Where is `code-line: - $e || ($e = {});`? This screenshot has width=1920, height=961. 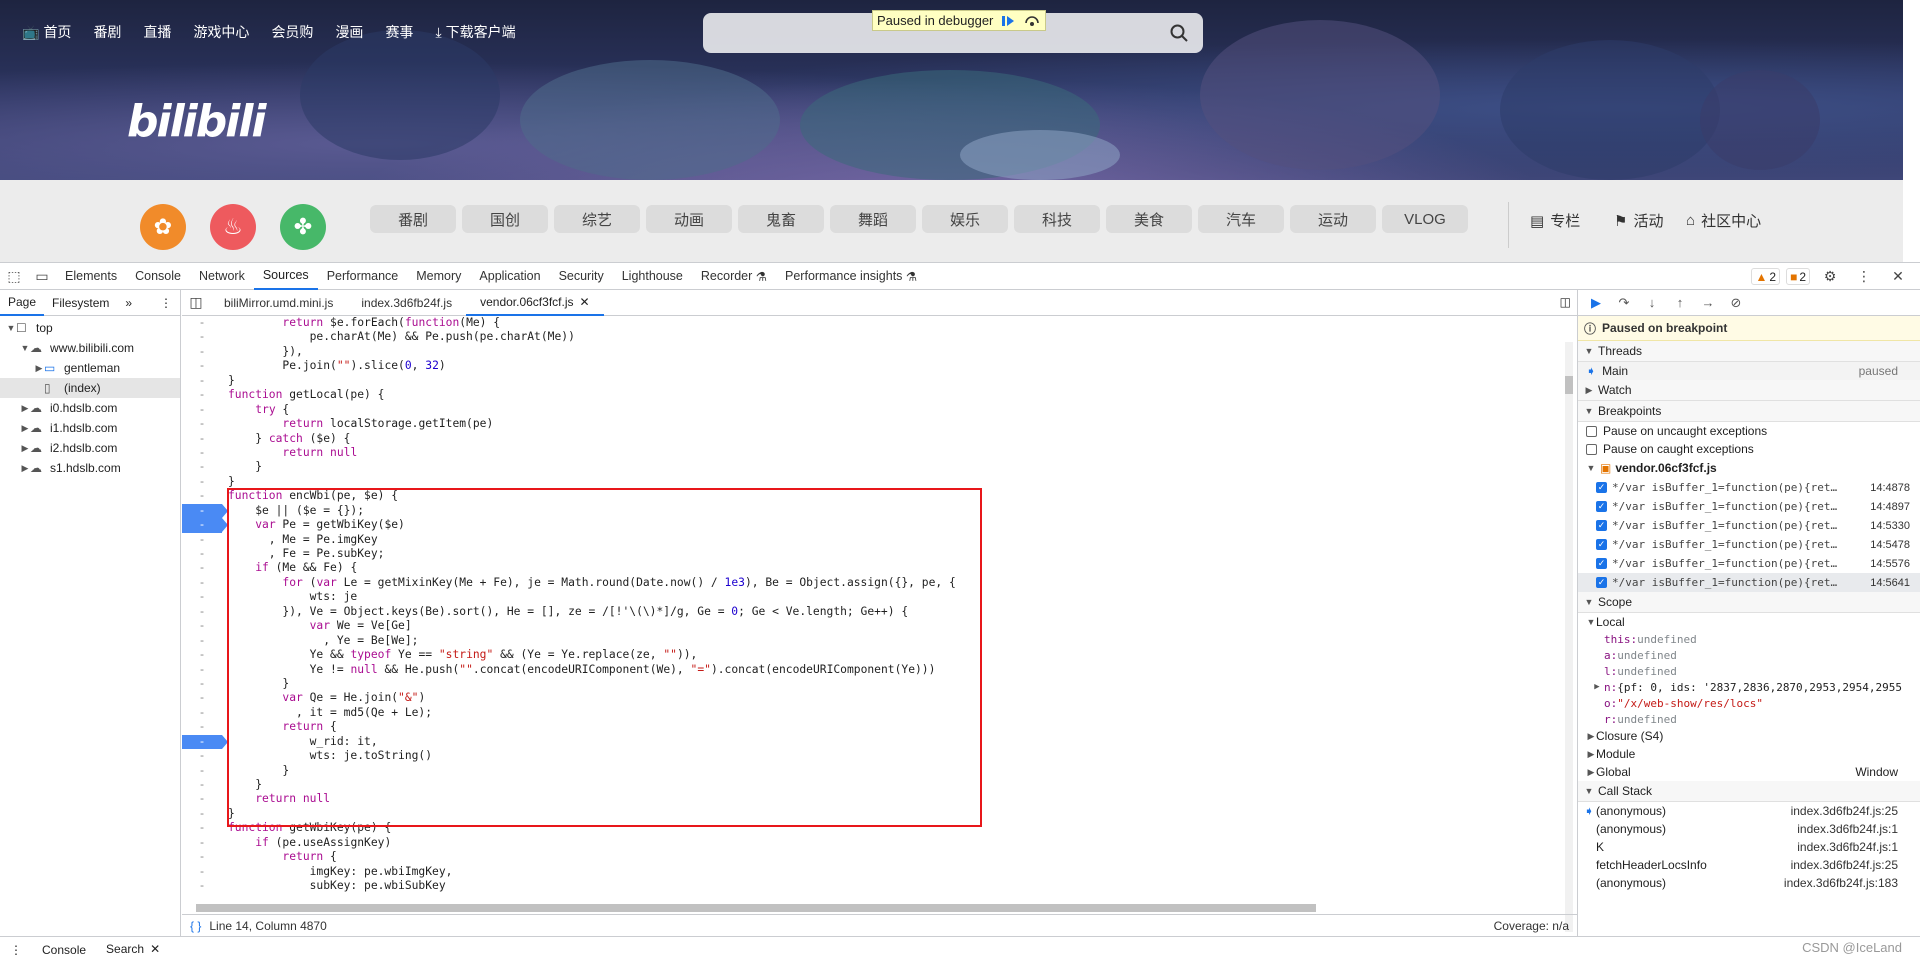 code-line: - $e || ($e = {}); is located at coordinates (879, 511).